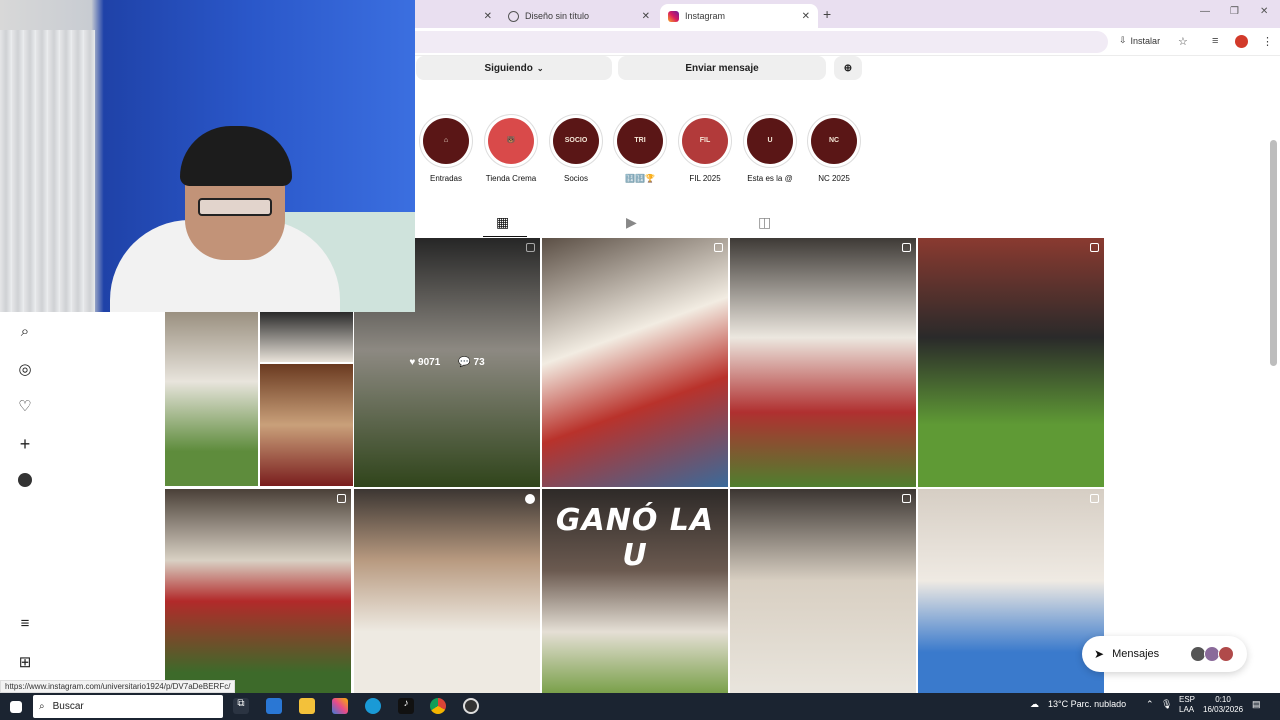  I want to click on clock-date: 16/03/2026, so click(1223, 709).